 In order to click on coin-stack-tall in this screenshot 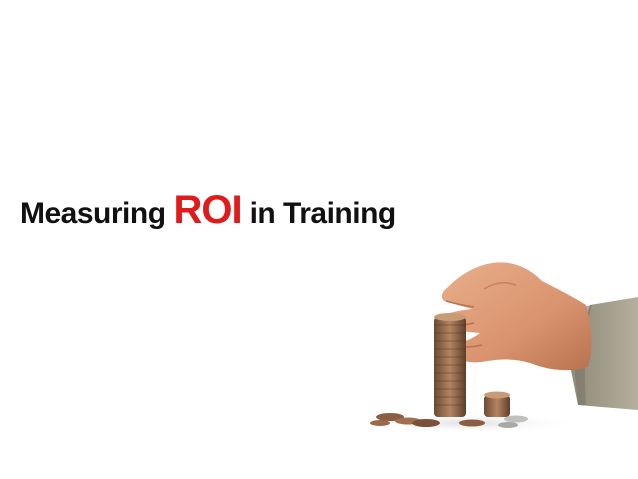, I will do `click(450, 365)`.